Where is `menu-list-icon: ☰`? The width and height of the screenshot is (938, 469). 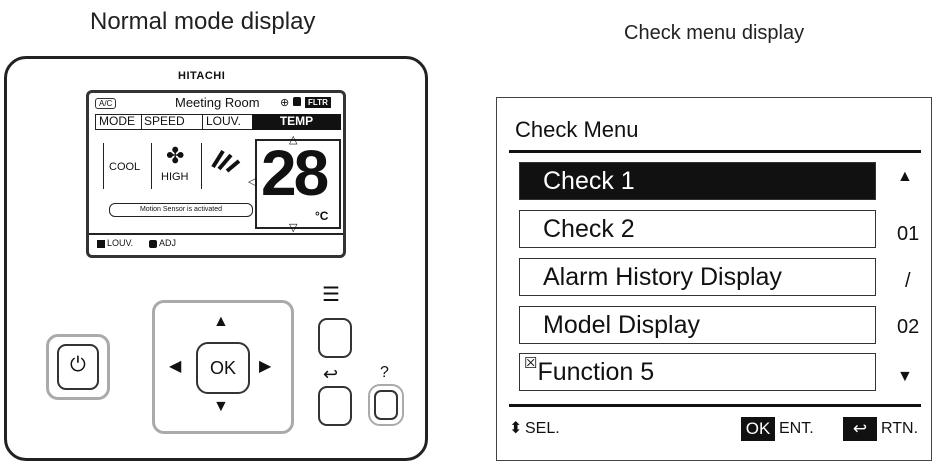
menu-list-icon: ☰ is located at coordinates (331, 295).